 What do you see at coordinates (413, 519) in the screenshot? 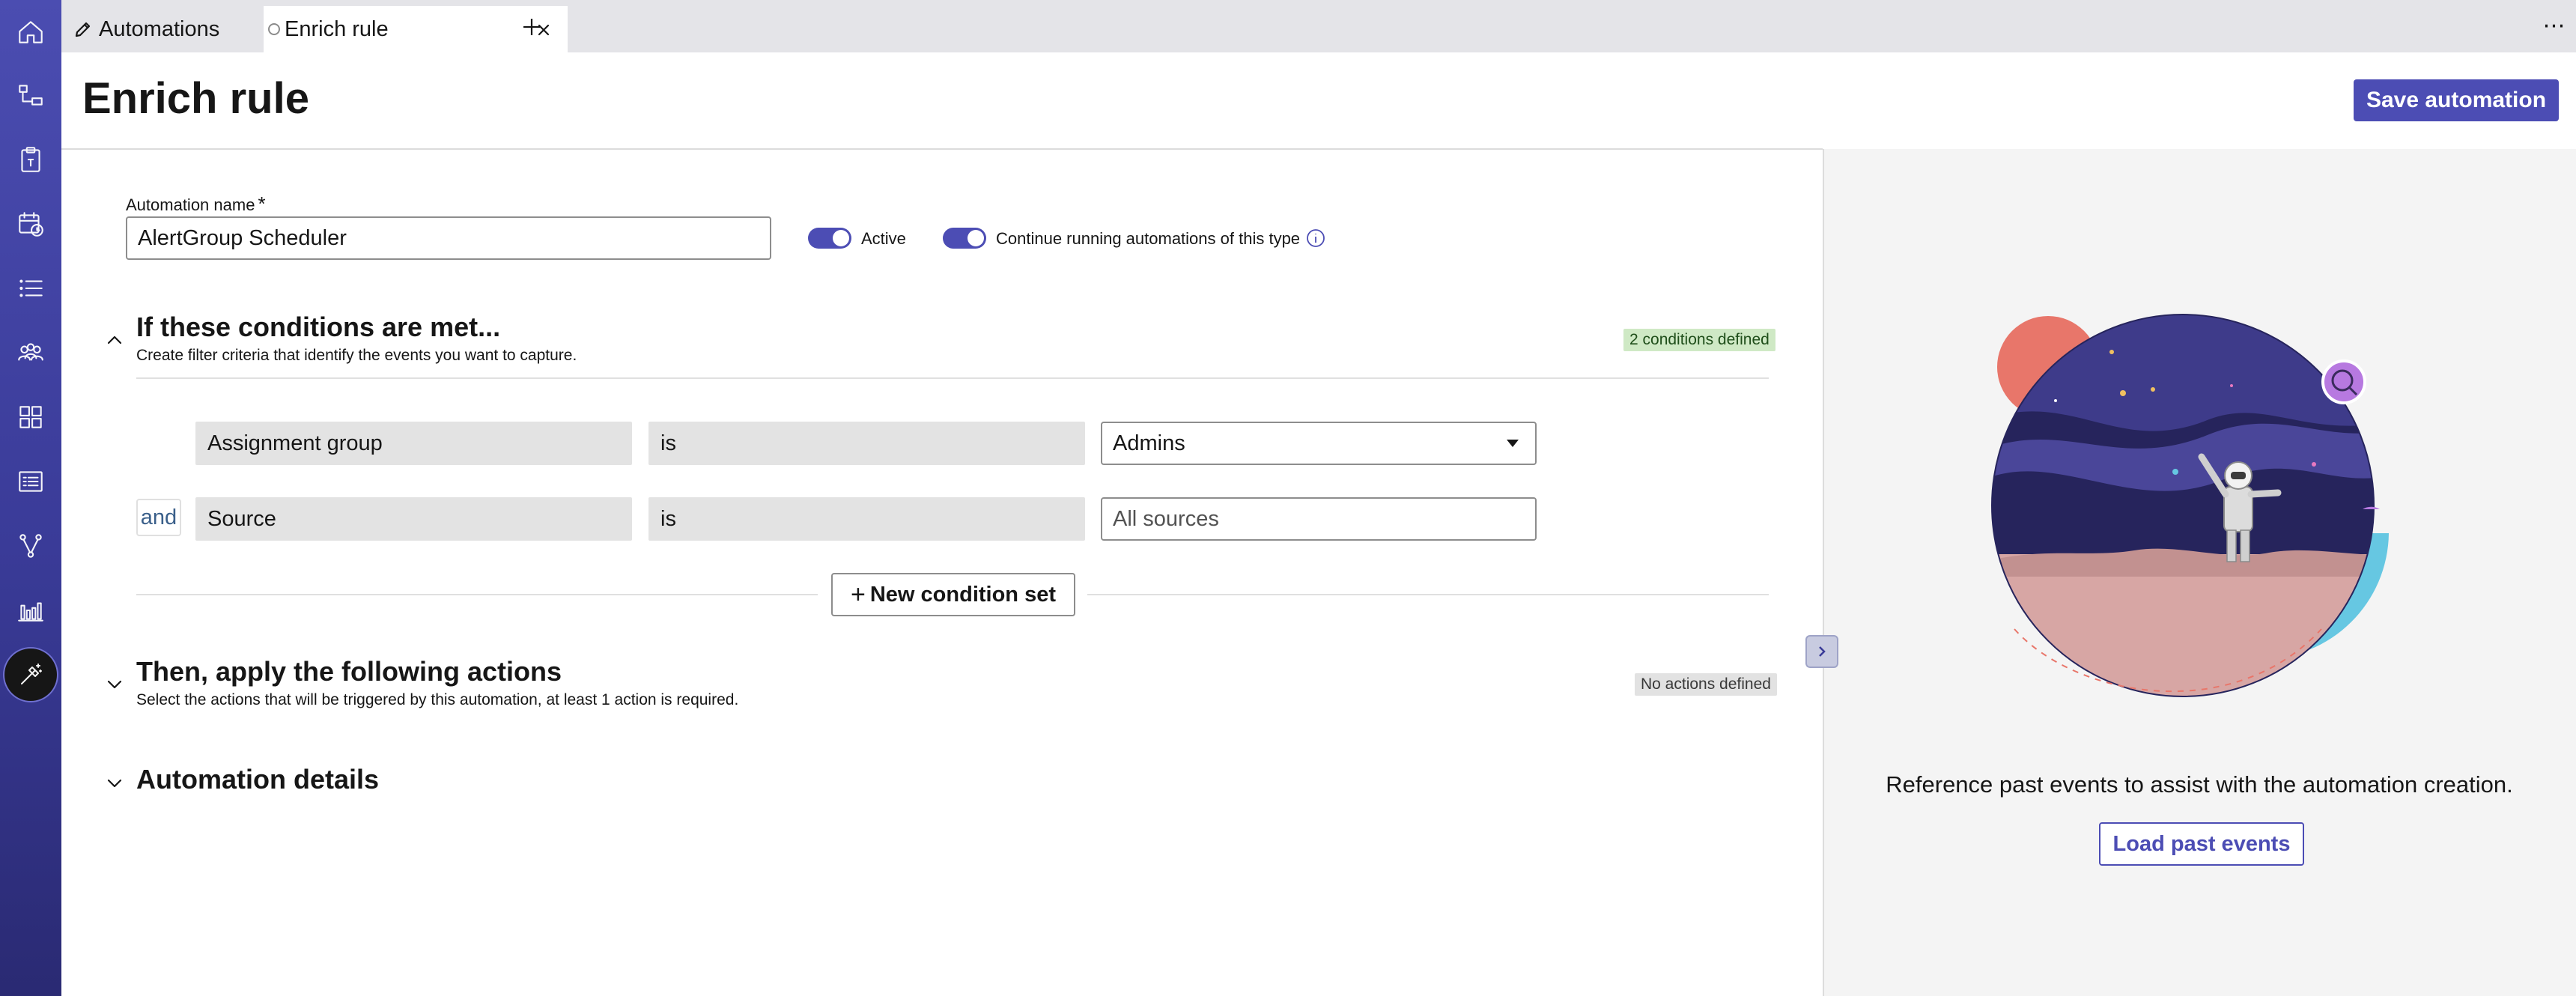
I see `condition-field: Source` at bounding box center [413, 519].